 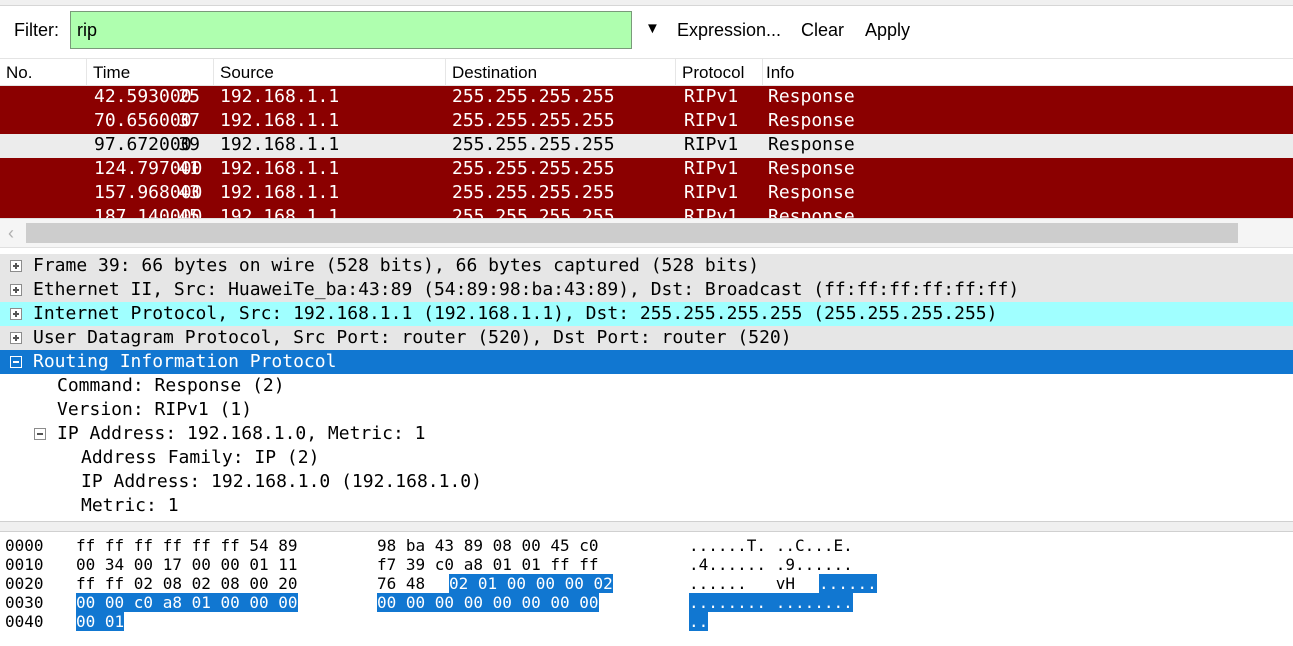 What do you see at coordinates (494, 73) in the screenshot?
I see `column-header-destination: Destination` at bounding box center [494, 73].